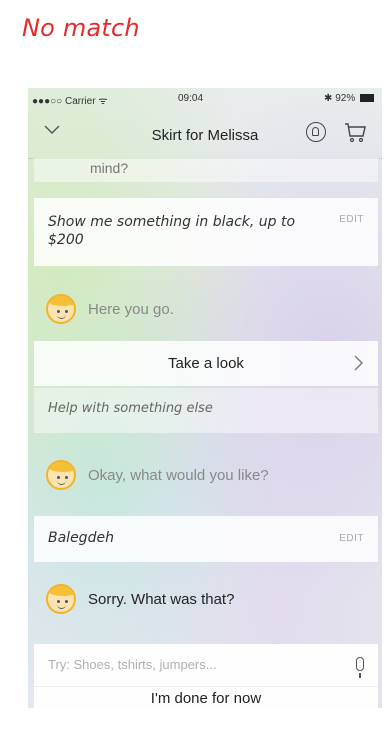 This screenshot has width=388, height=739. I want to click on bot-message-2: Okay, what would you like?, so click(206, 475).